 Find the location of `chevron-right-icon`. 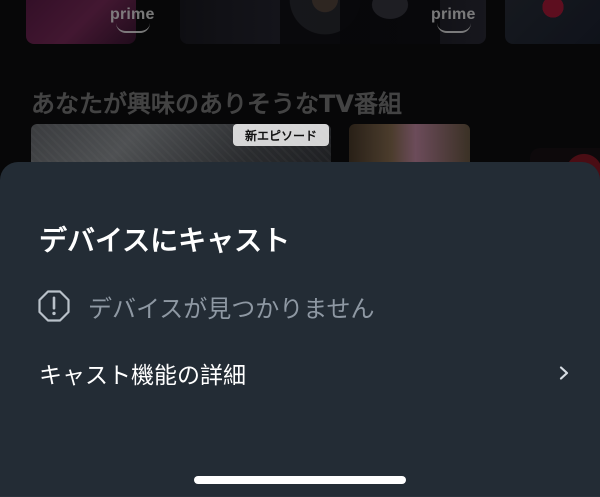

chevron-right-icon is located at coordinates (564, 373).